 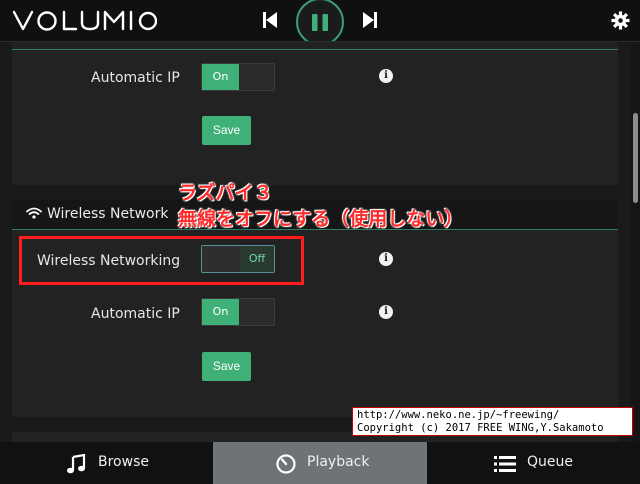 I want to click on scrollbar-thumb, so click(x=635, y=158).